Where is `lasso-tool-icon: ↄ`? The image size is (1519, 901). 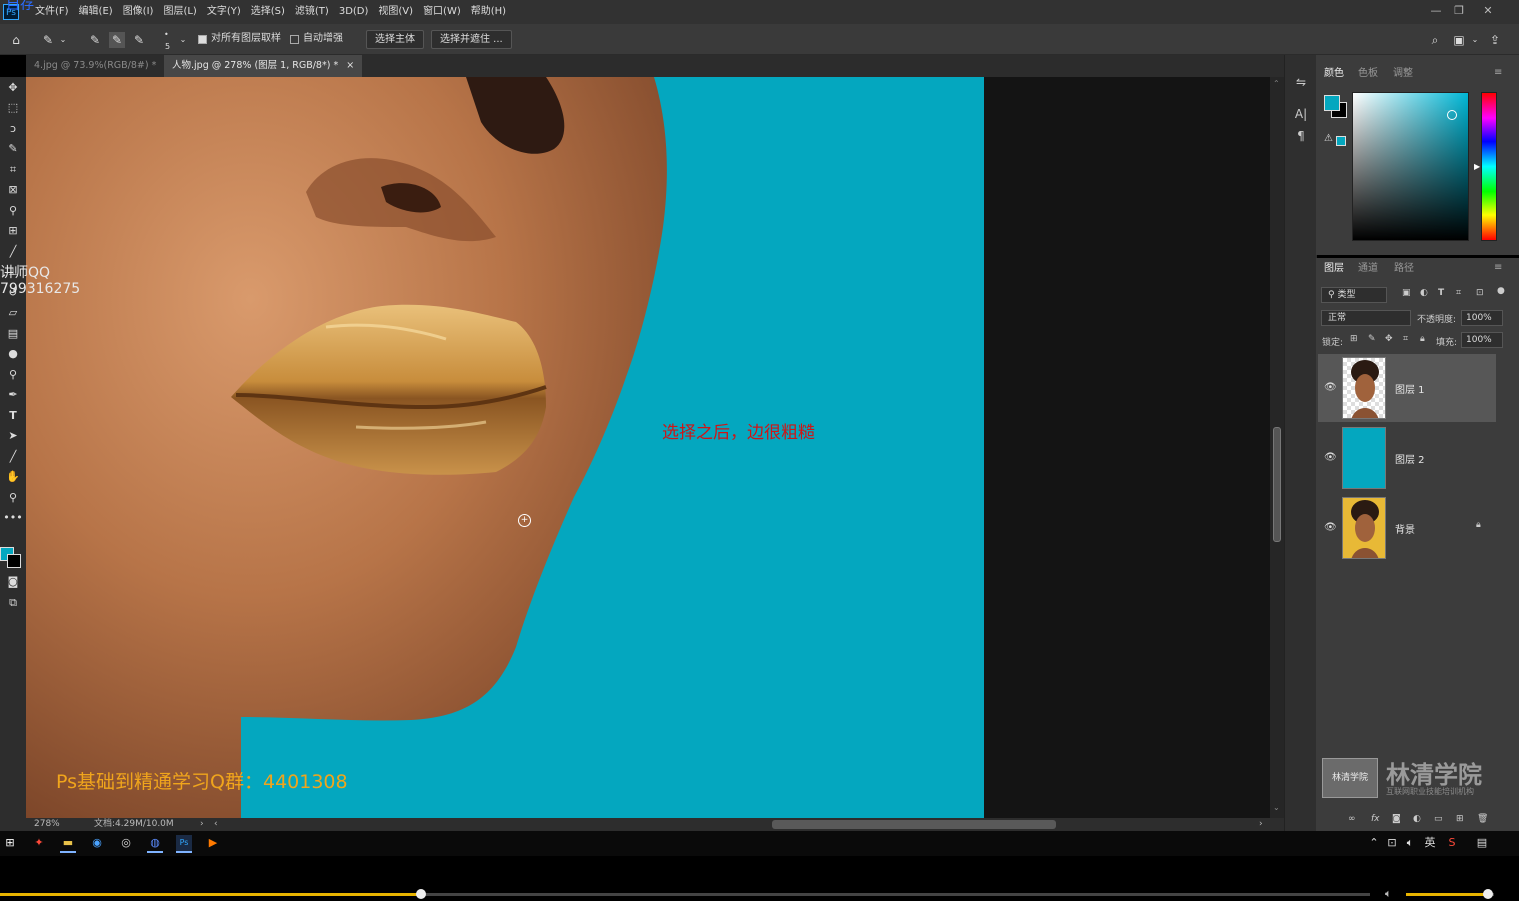 lasso-tool-icon: ↄ is located at coordinates (13, 129).